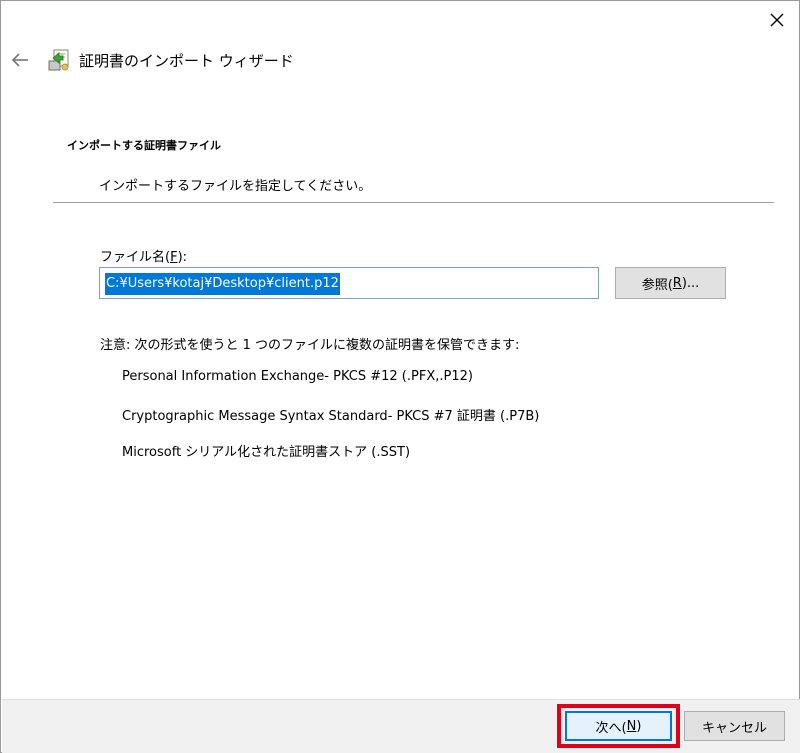  Describe the element at coordinates (266, 452) in the screenshot. I see `format-item-sst: Microsoft シリアル化された証明書ストア (.SST)` at that location.